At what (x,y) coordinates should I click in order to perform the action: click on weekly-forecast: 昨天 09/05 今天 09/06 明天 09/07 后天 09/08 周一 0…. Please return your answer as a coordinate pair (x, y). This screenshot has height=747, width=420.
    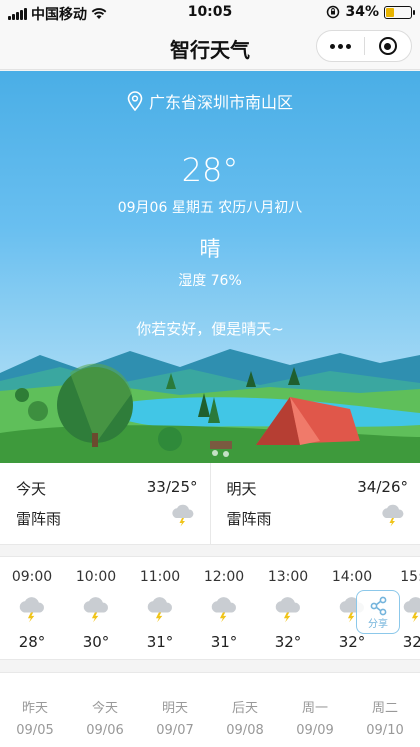
    Looking at the image, I should click on (210, 709).